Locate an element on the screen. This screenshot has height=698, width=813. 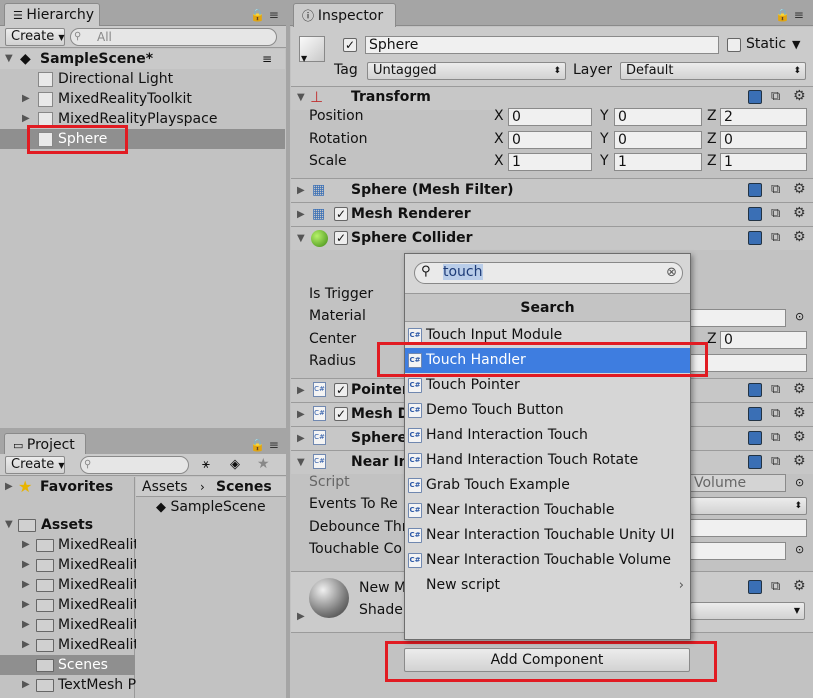
assets-row: ▼ Assets is located at coordinates (67, 525).